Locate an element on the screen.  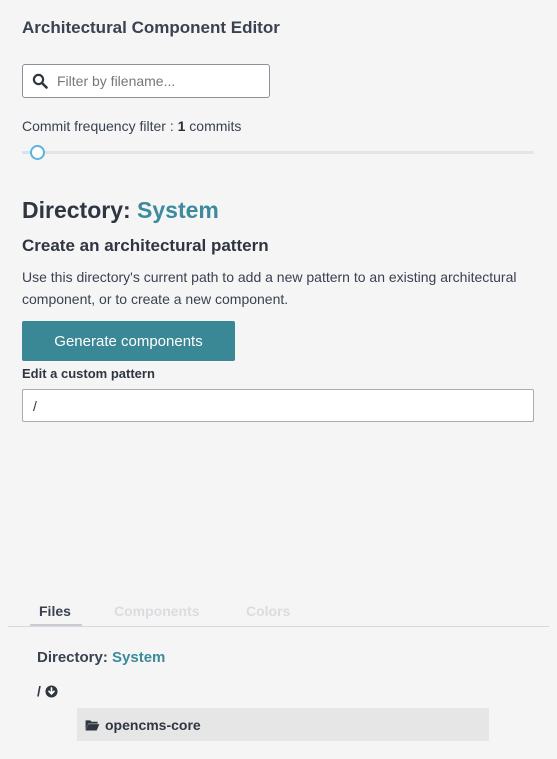
app-title: Architectural Component Editor is located at coordinates (151, 27).